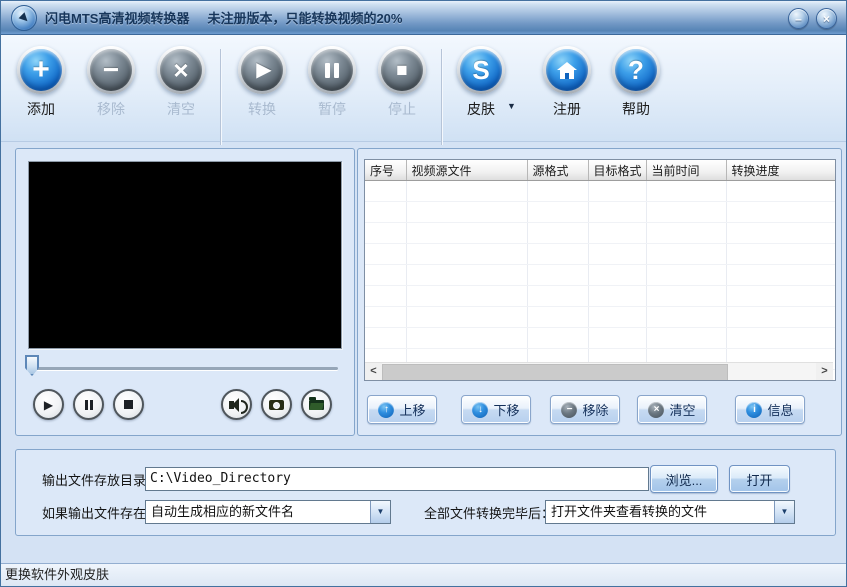 This screenshot has width=847, height=587. What do you see at coordinates (826, 18) in the screenshot?
I see `close-button: ×` at bounding box center [826, 18].